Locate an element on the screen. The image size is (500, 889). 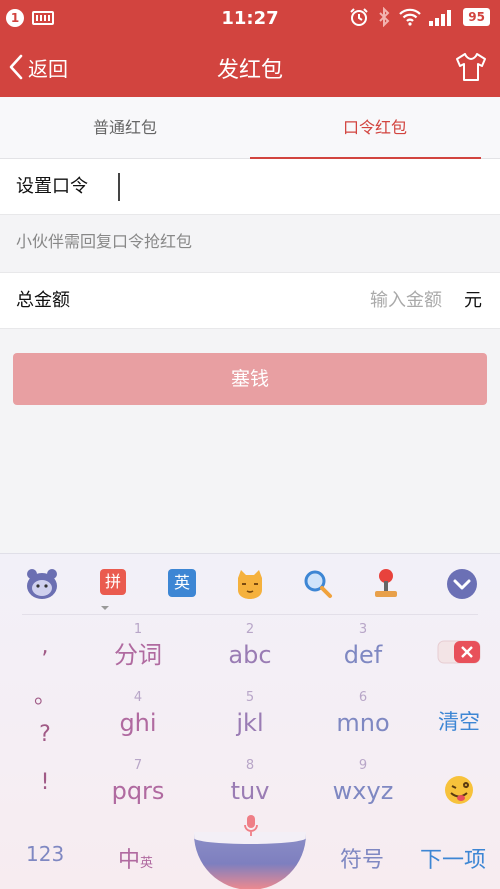
keyboard-bottom-row: 123 中英 符号 下一项 is located at coordinates (250, 852).